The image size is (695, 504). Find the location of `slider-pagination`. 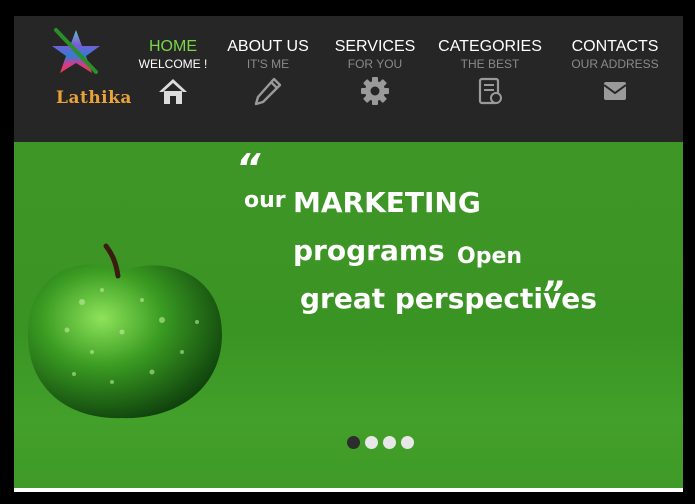

slider-pagination is located at coordinates (383, 445).